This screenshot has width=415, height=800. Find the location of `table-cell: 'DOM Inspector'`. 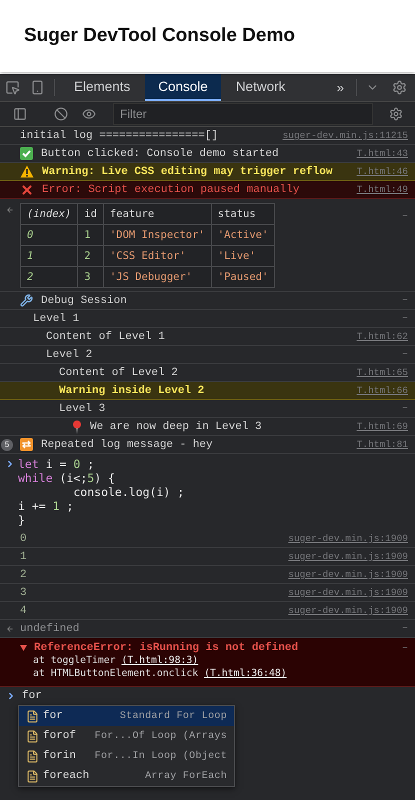

table-cell: 'DOM Inspector' is located at coordinates (157, 235).